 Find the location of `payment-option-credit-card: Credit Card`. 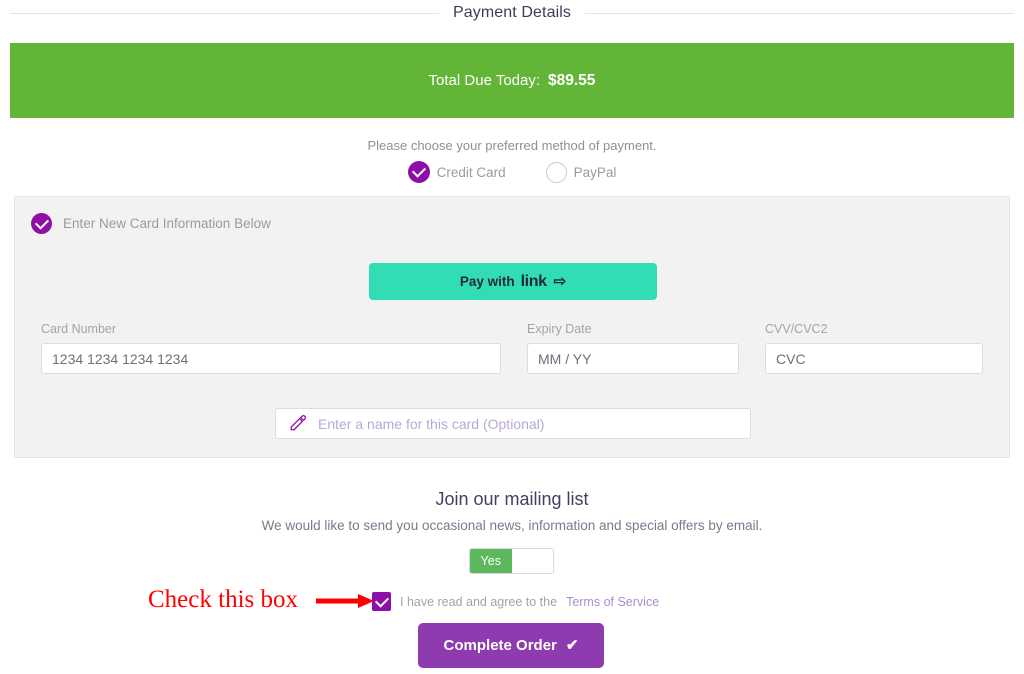

payment-option-credit-card: Credit Card is located at coordinates (456, 172).